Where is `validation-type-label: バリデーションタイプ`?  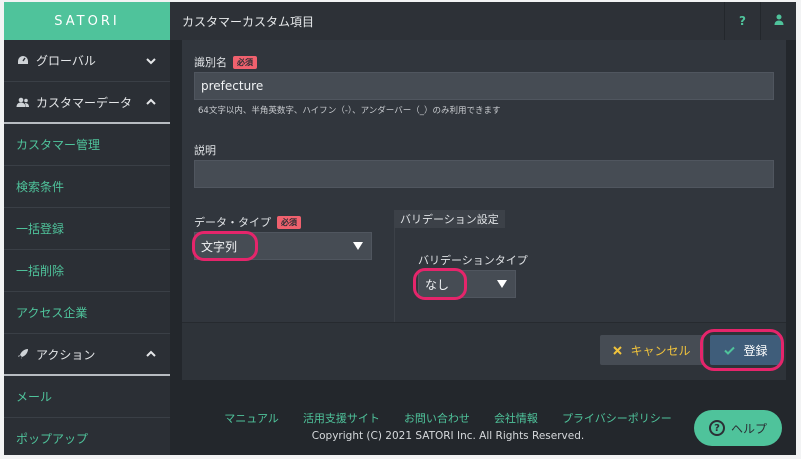 validation-type-label: バリデーションタイプ is located at coordinates (473, 260).